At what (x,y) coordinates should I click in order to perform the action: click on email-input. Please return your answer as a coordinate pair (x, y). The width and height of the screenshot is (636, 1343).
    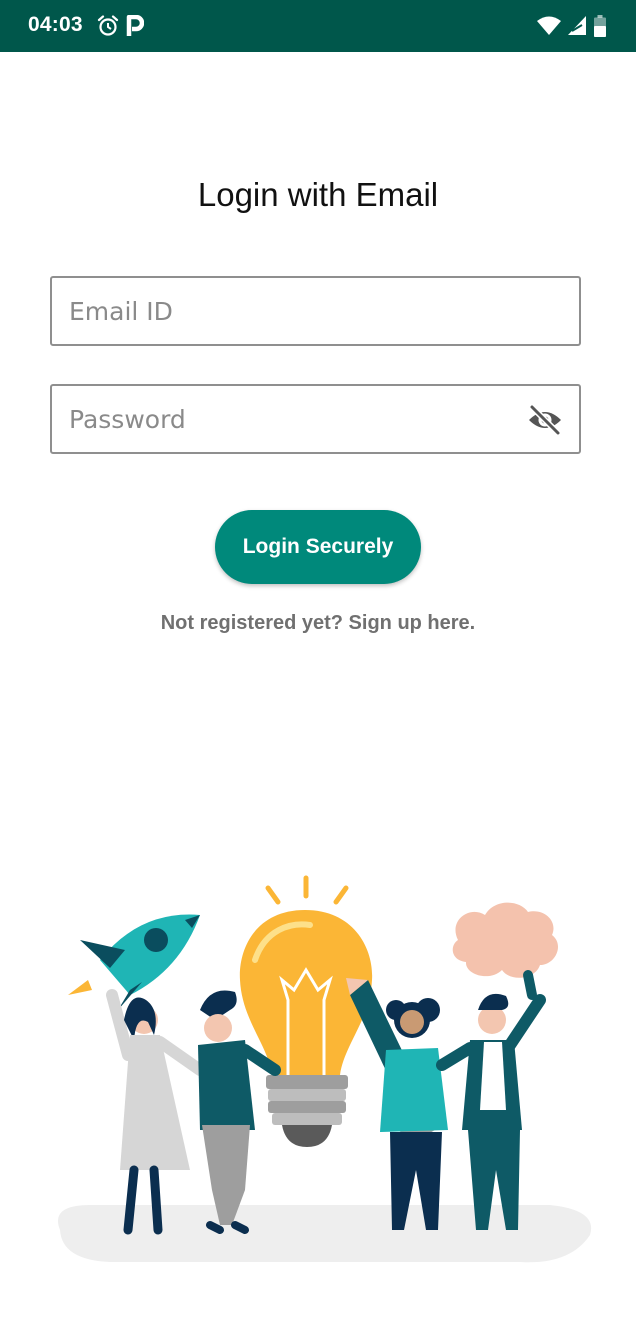
    Looking at the image, I should click on (315, 311).